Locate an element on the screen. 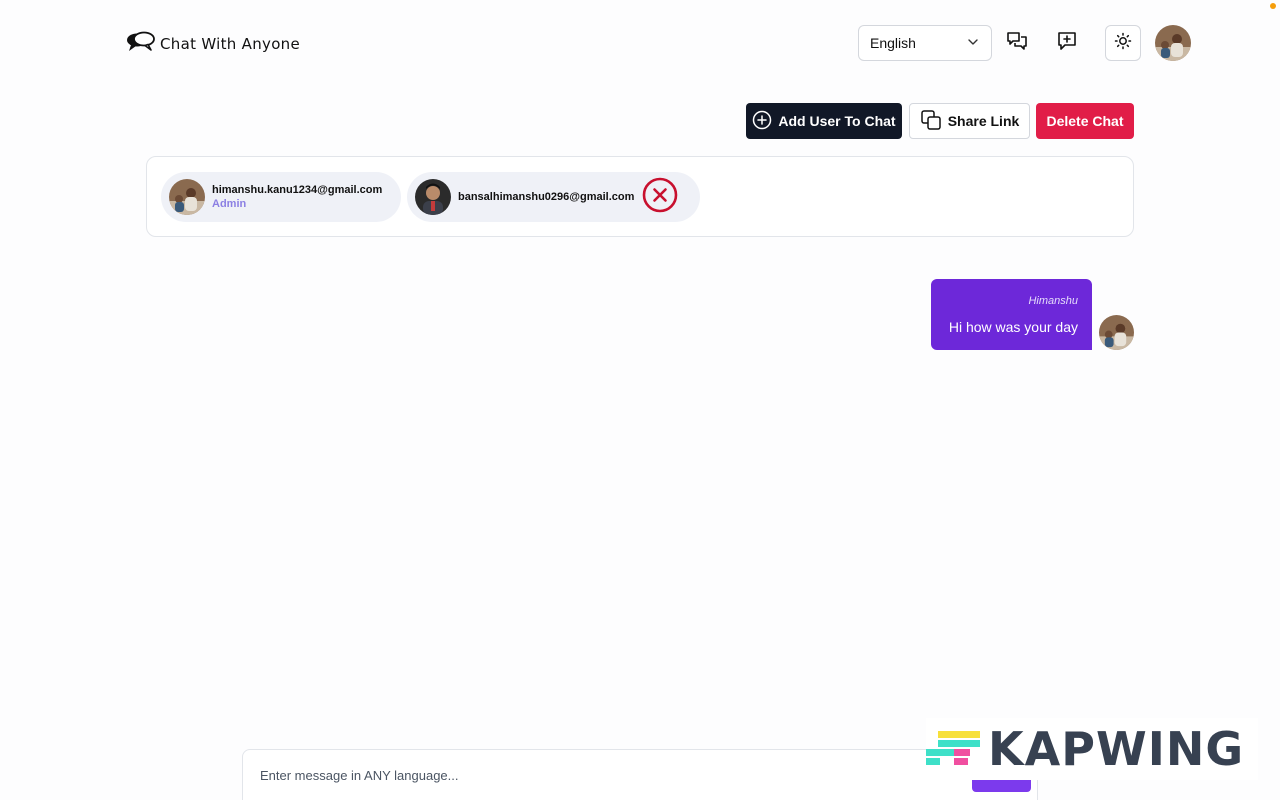  user-avatar is located at coordinates (1173, 43).